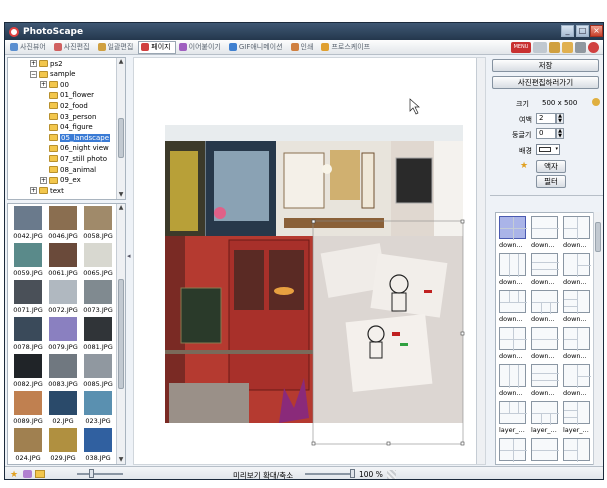  What do you see at coordinates (129, 258) in the screenshot?
I see `splitter-arrow-icon: ◂` at bounding box center [129, 258].